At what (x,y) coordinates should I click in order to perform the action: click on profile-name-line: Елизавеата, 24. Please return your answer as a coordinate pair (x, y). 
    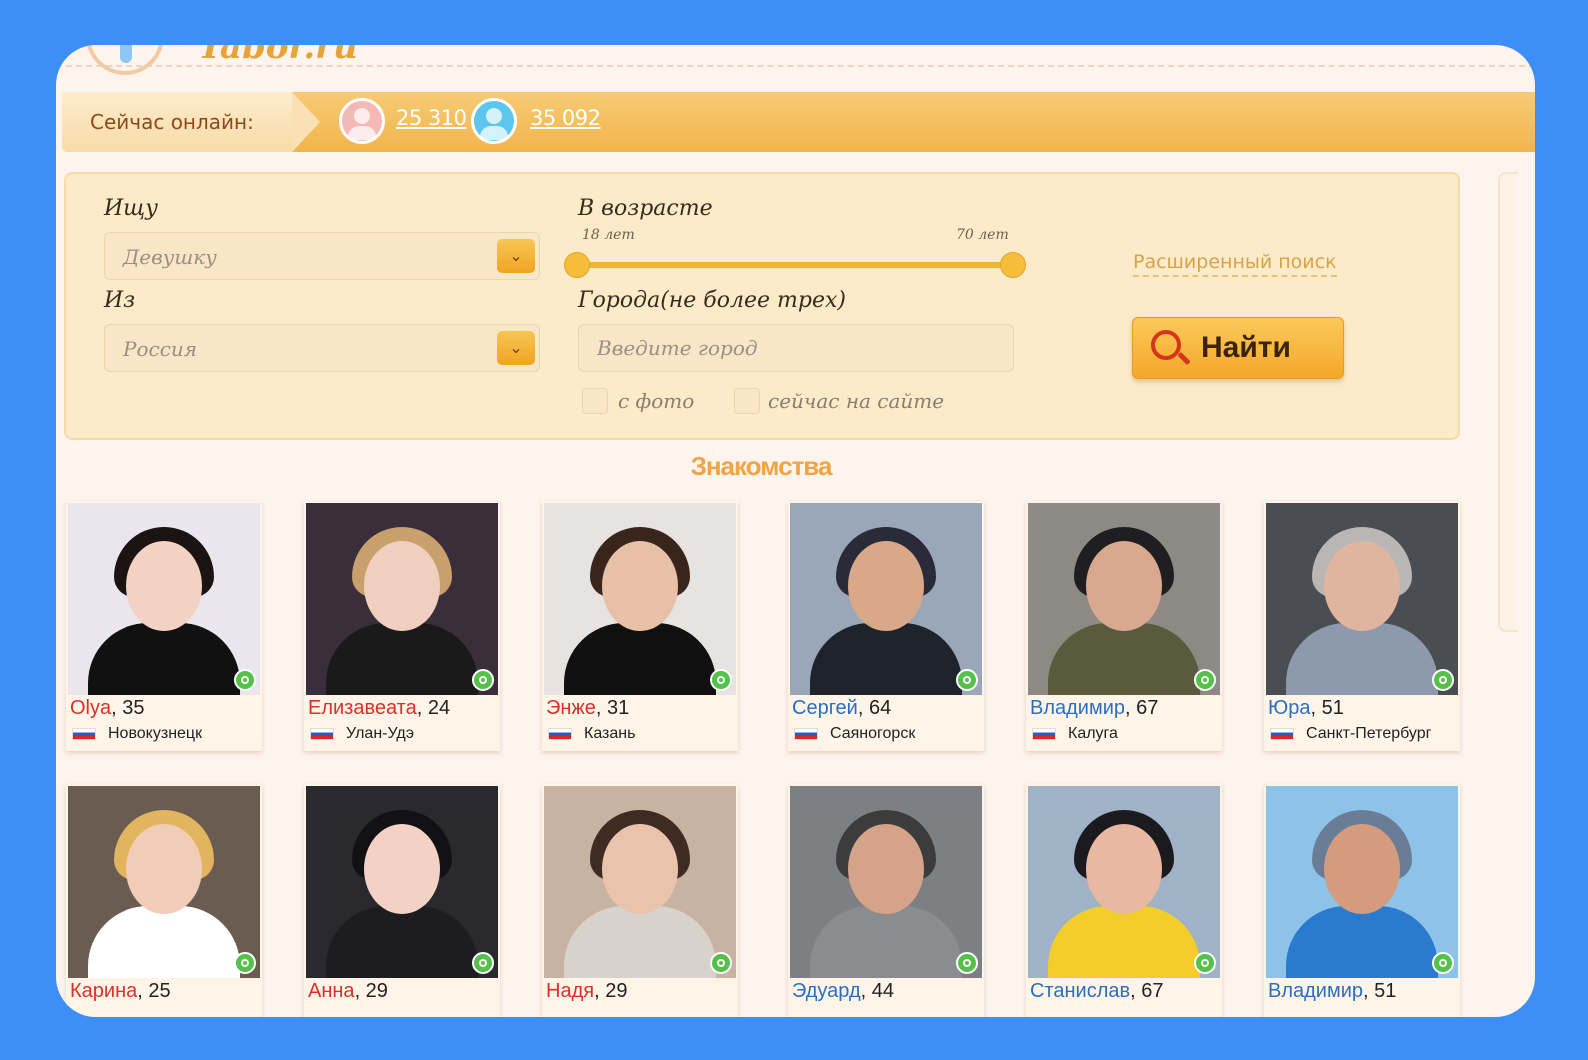
    Looking at the image, I should click on (379, 708).